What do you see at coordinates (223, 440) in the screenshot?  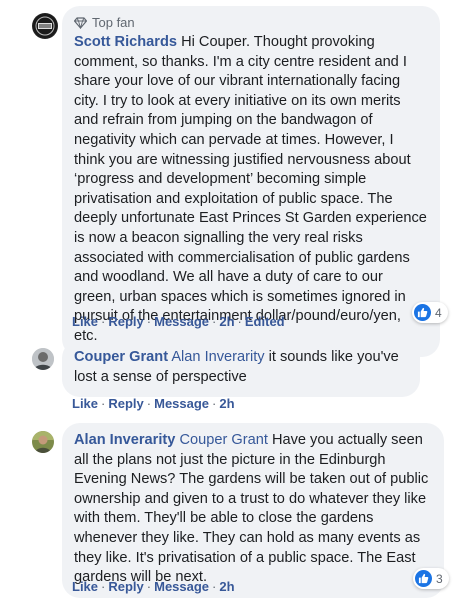 I see `mention-link: Couper Grant` at bounding box center [223, 440].